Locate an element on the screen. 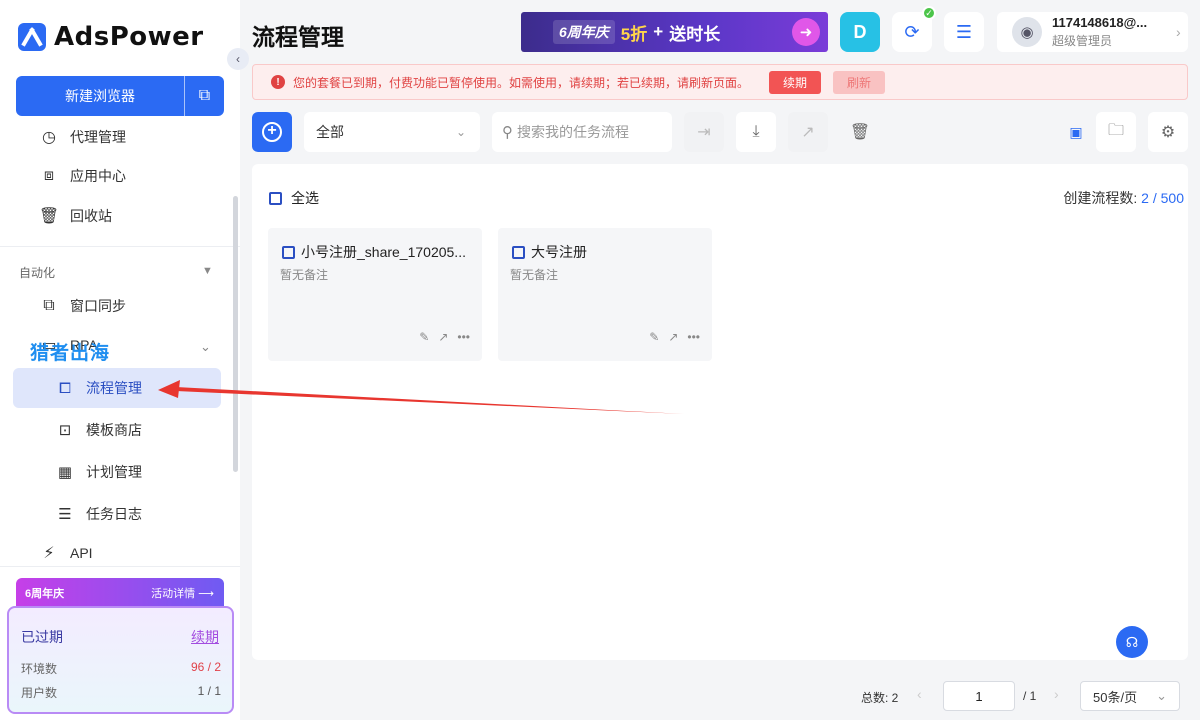 The height and width of the screenshot is (720, 1200). sidebar-item-schedule: ▦ 计划管理 is located at coordinates (98, 472).